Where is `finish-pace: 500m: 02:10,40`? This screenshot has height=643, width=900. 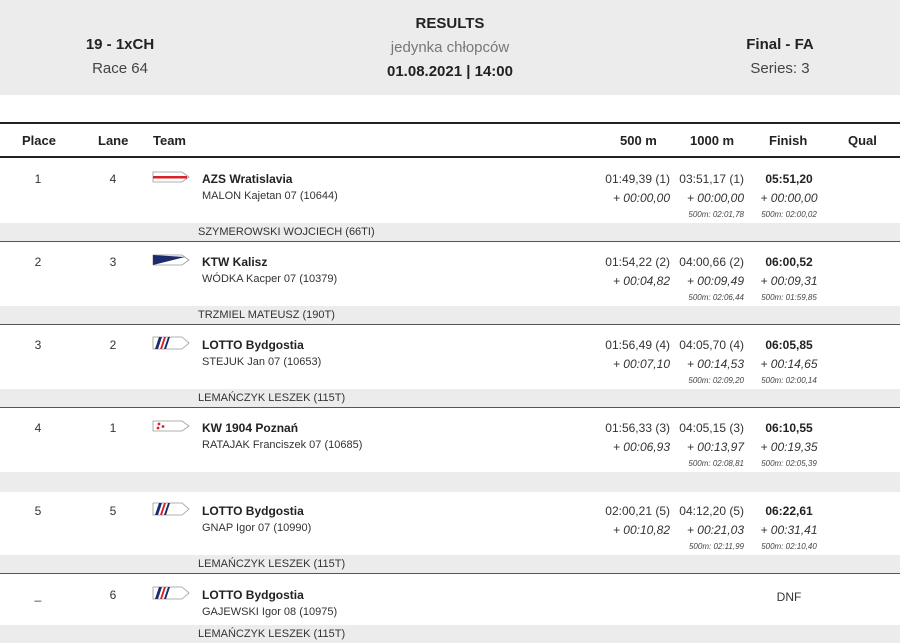
finish-pace: 500m: 02:10,40 is located at coordinates (789, 546).